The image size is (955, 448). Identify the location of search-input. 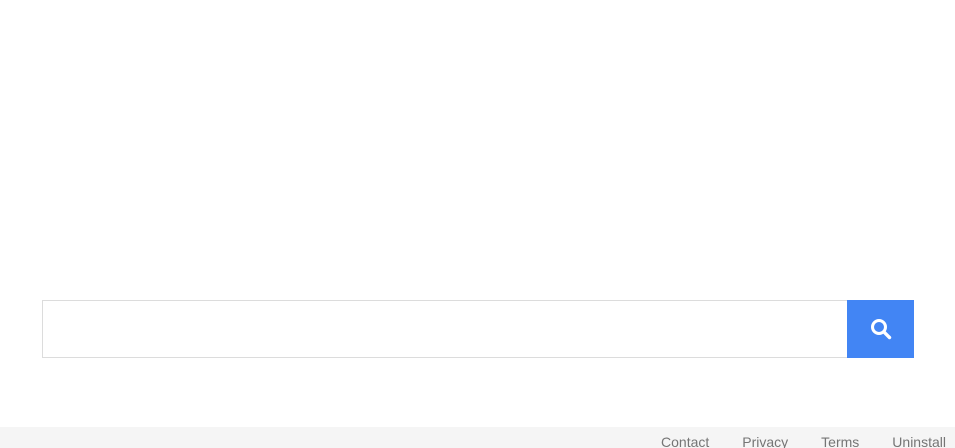
(444, 329).